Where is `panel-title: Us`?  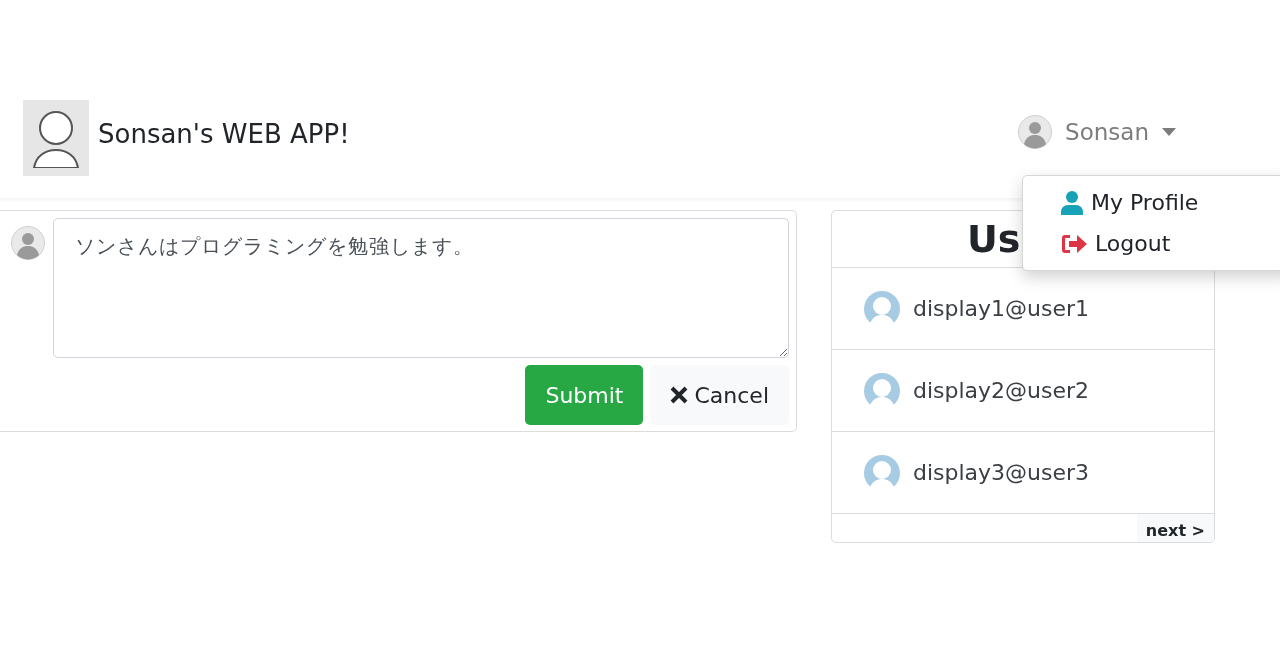
panel-title: Us is located at coordinates (994, 239).